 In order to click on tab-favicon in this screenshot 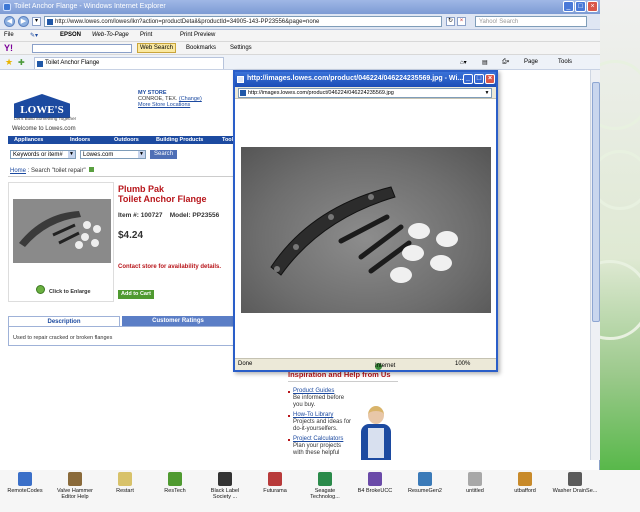, I will do `click(40, 64)`.